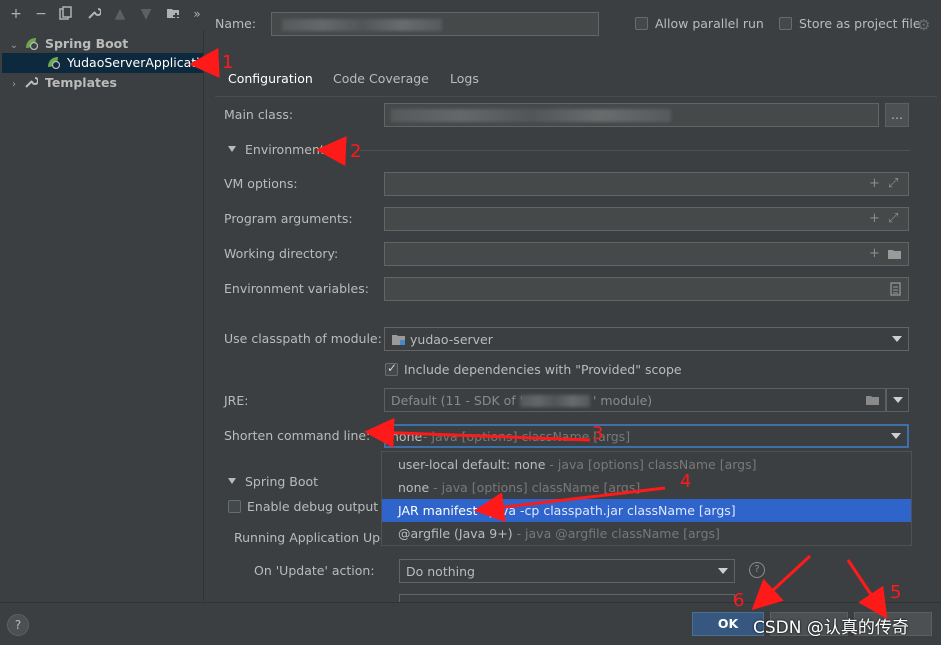 This screenshot has width=941, height=645. Describe the element at coordinates (356, 151) in the screenshot. I see `annotation-number-2: 2` at that location.